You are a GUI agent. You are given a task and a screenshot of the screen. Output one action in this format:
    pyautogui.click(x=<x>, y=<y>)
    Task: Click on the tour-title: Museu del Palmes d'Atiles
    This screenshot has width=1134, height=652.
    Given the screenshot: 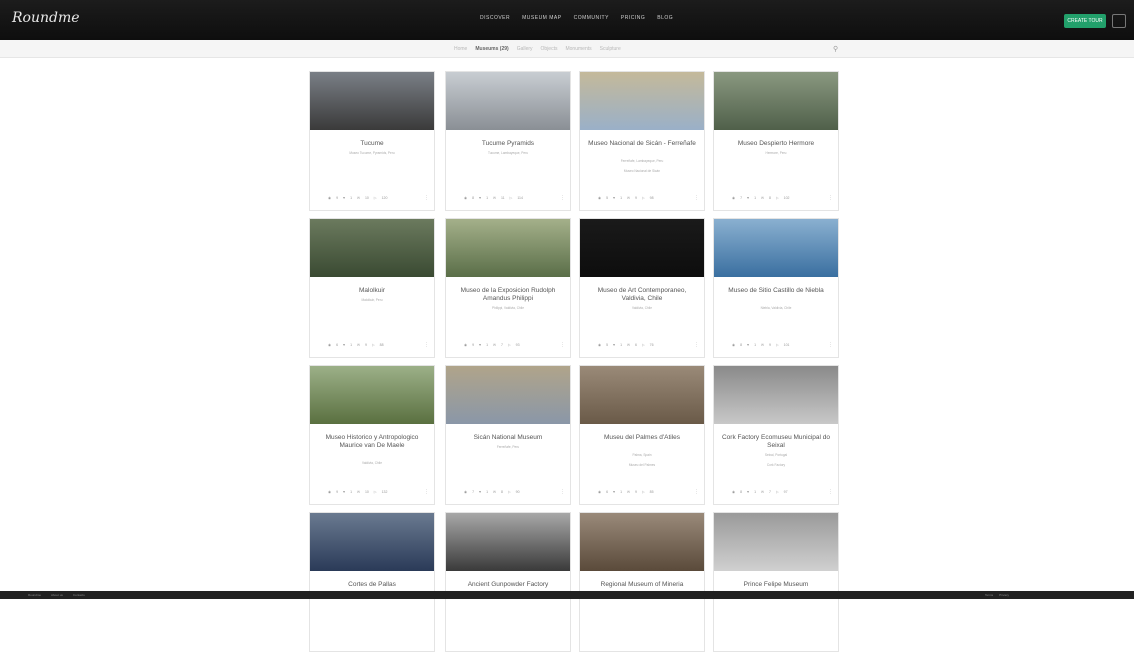 What is the action you would take?
    pyautogui.click(x=642, y=438)
    